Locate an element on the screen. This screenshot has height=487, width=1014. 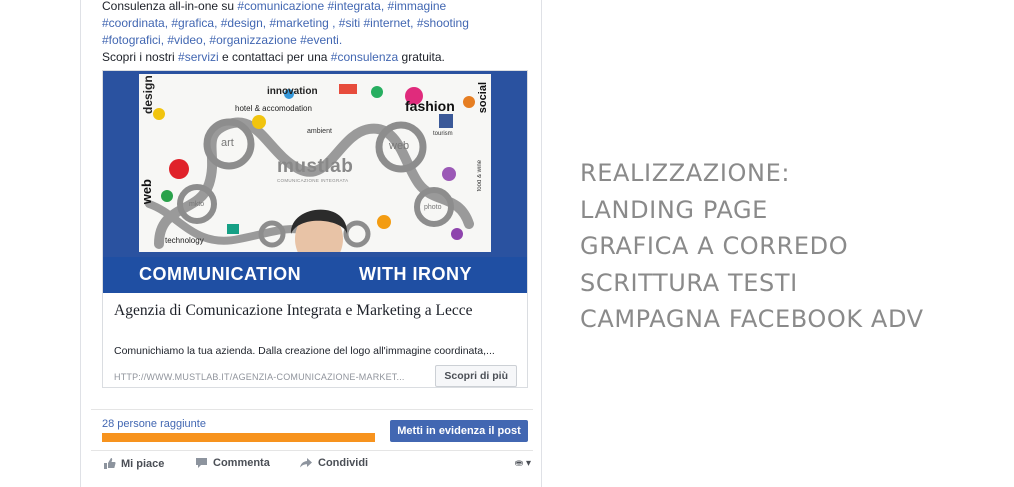
scopri-button: Scopri di più is located at coordinates (476, 376).